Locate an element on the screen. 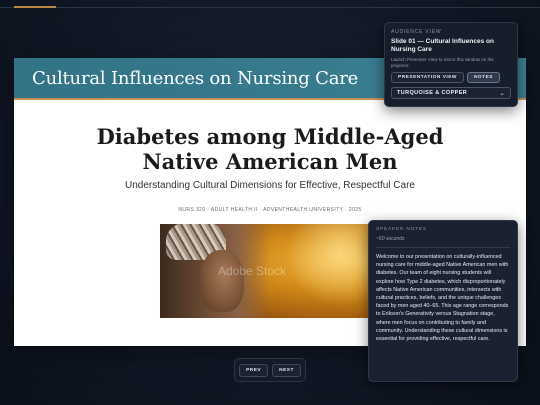  slide-photo: Adobe Stock is located at coordinates (270, 271).